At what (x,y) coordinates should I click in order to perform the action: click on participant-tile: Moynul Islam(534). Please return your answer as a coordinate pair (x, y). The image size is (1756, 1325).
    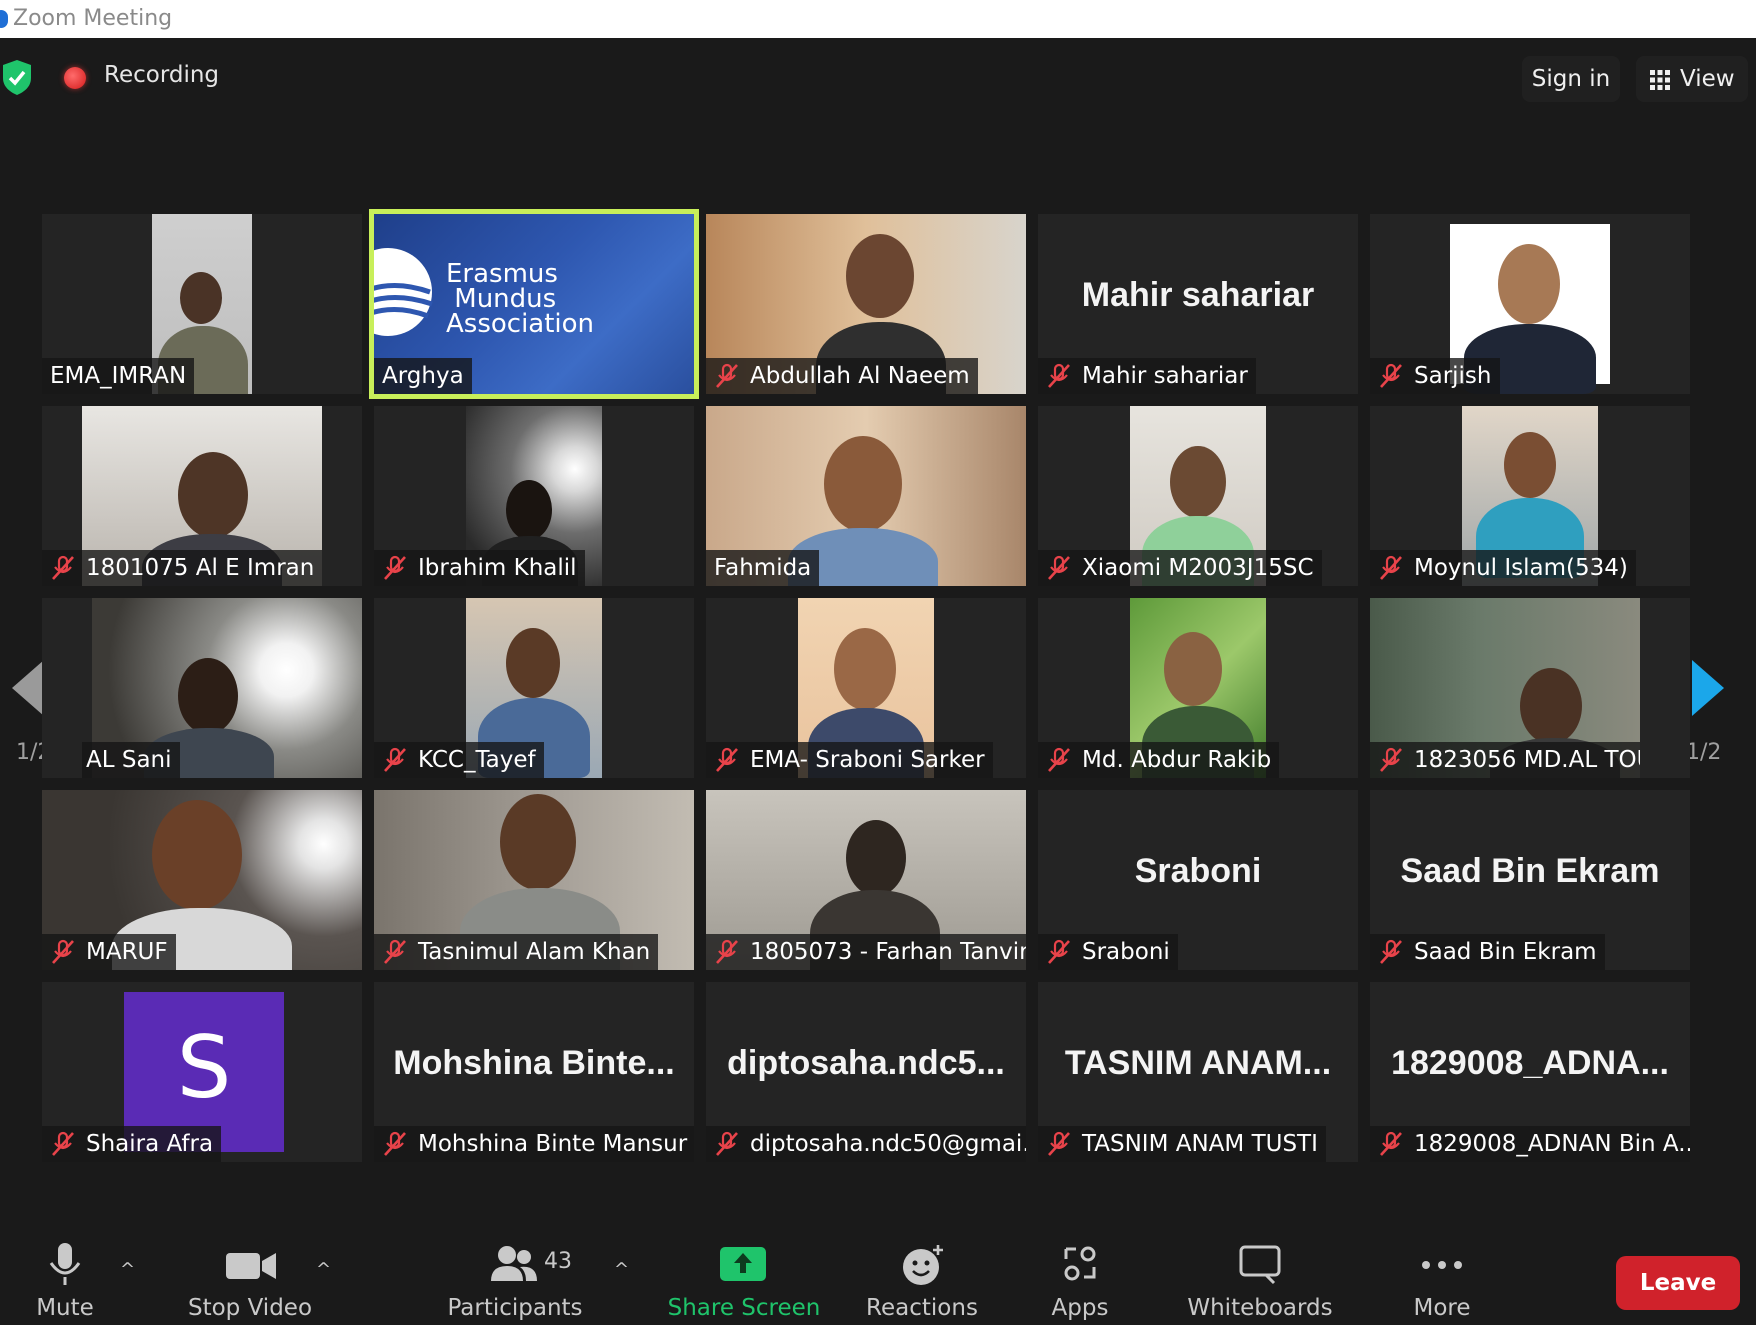
    Looking at the image, I should click on (1530, 496).